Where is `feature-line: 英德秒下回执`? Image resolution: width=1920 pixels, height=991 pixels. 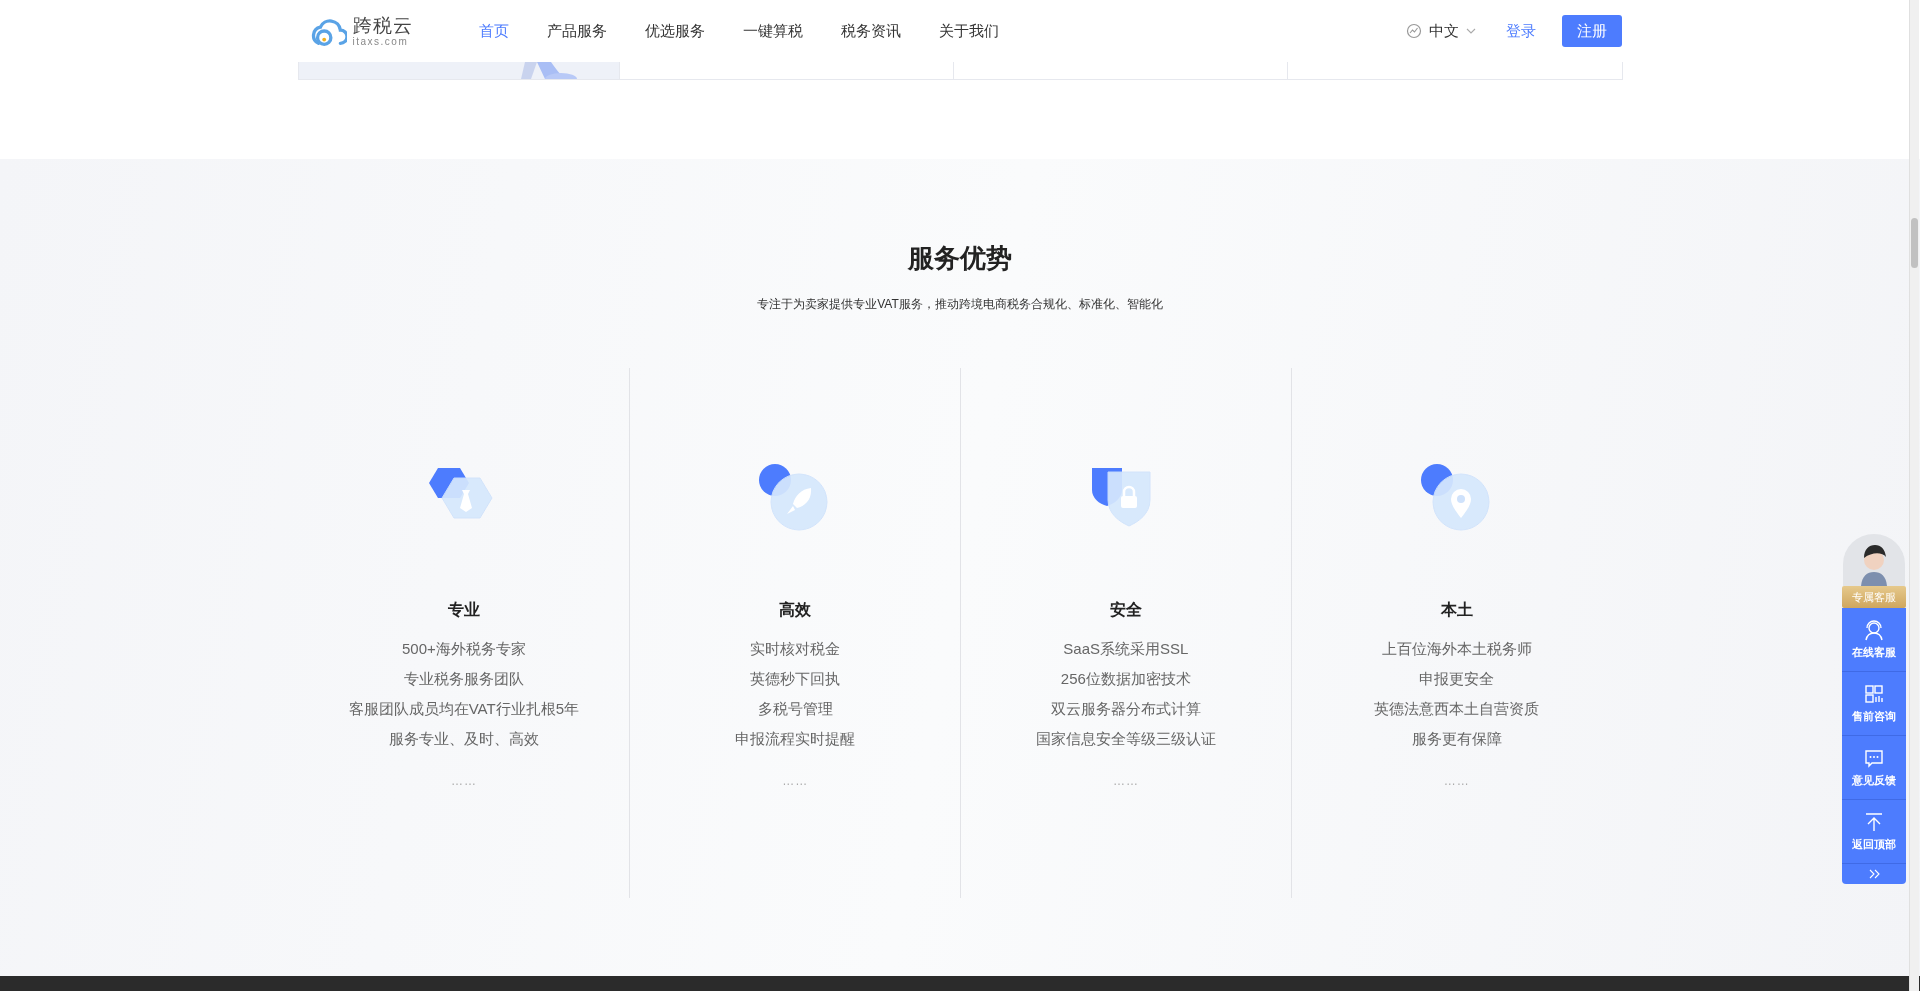 feature-line: 英德秒下回执 is located at coordinates (795, 679).